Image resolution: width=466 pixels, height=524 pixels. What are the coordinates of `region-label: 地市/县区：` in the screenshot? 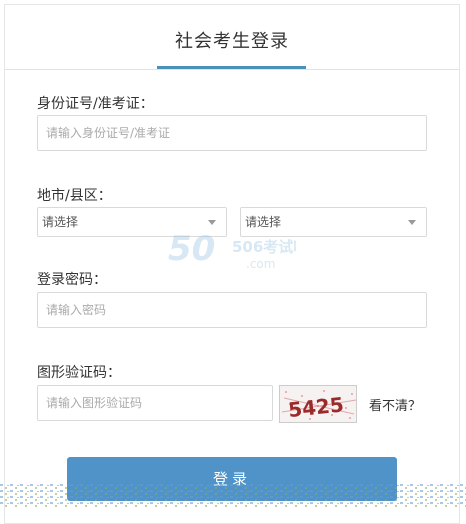 It's located at (74, 196).